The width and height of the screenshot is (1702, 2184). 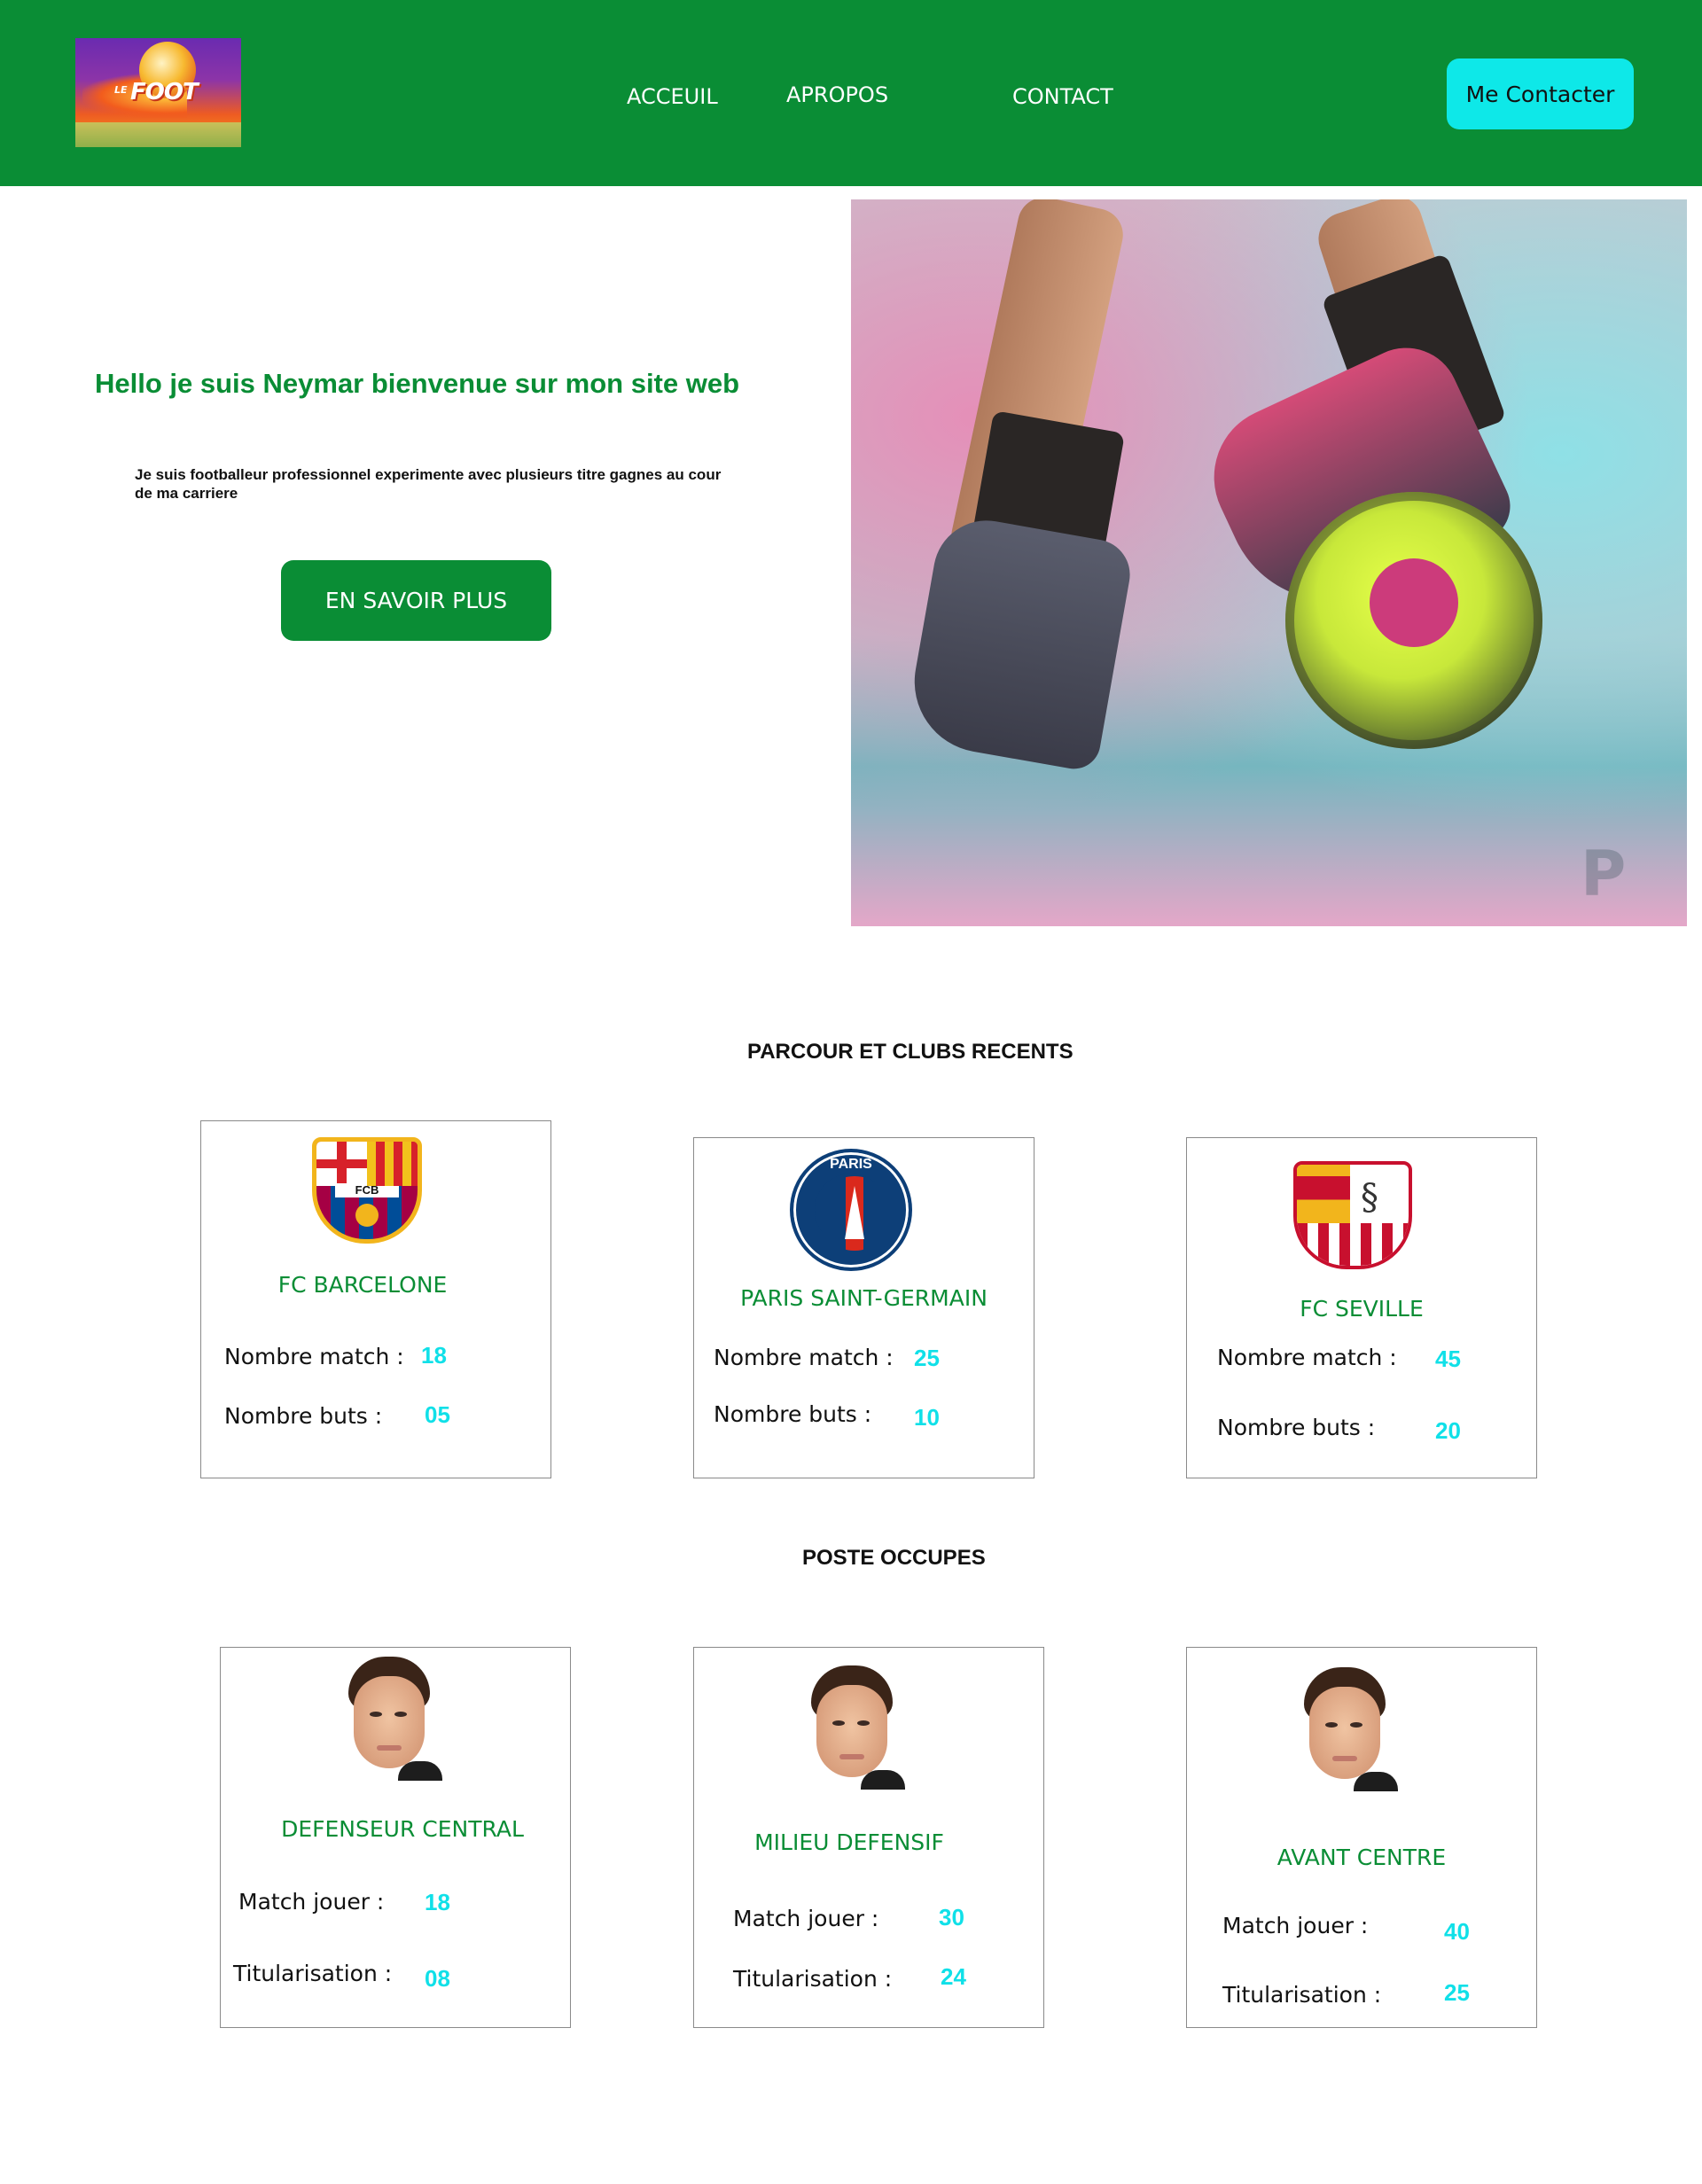 What do you see at coordinates (1457, 1992) in the screenshot?
I see `starts-value: 25` at bounding box center [1457, 1992].